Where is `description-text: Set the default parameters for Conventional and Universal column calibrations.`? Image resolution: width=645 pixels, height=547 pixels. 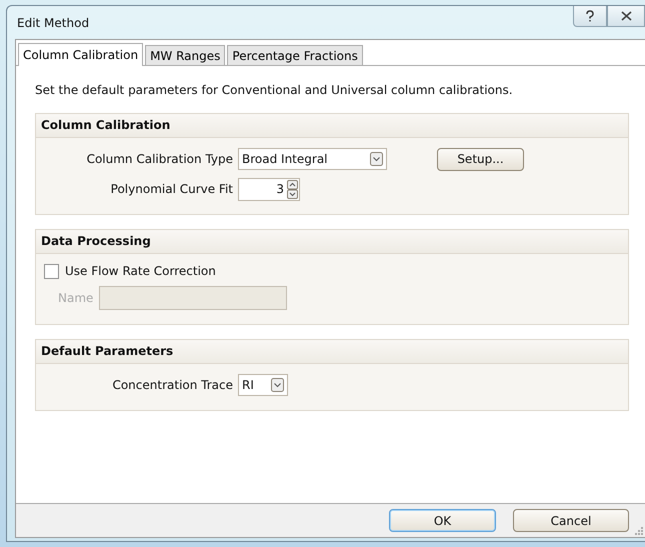
description-text: Set the default parameters for Conventional and Universal column calibrations. is located at coordinates (274, 90).